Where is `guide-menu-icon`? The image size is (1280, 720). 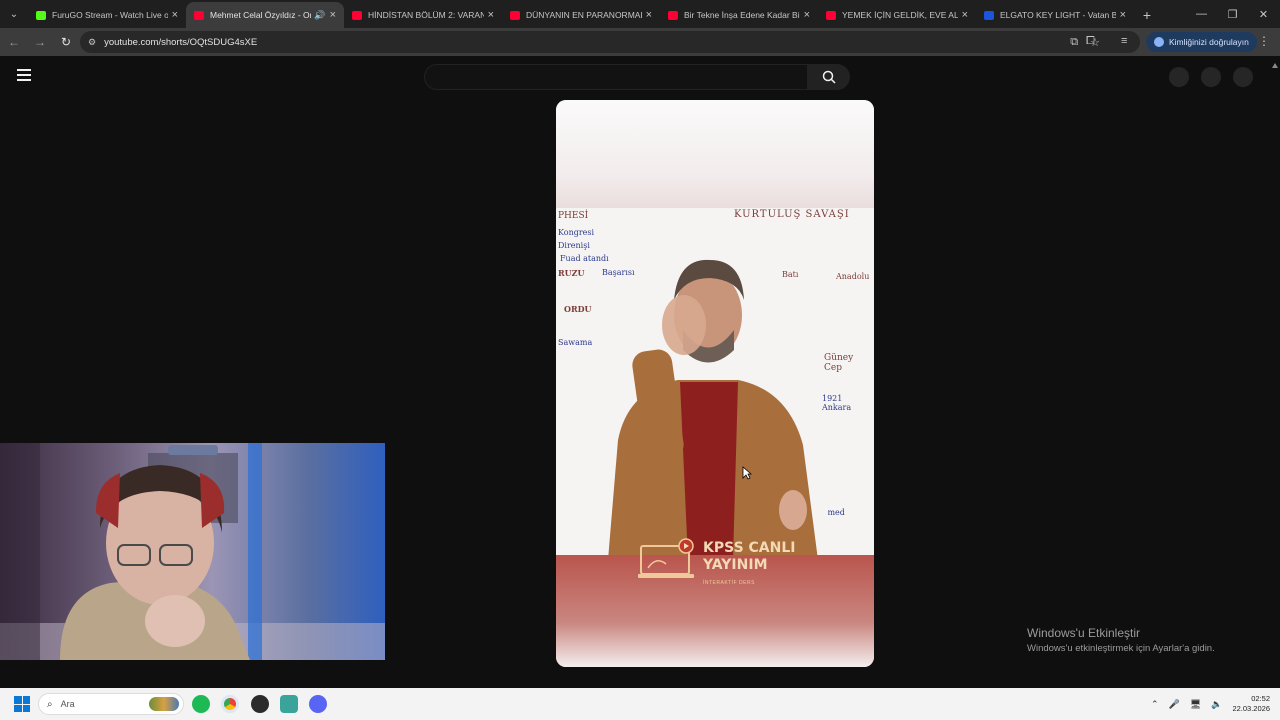
guide-menu-icon is located at coordinates (24, 75).